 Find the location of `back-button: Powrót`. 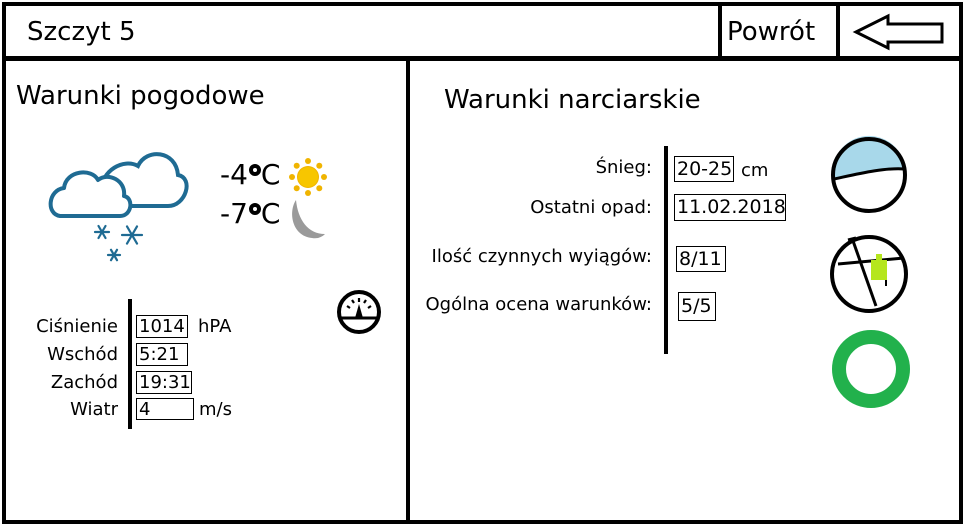

back-button: Powrót is located at coordinates (779, 31).